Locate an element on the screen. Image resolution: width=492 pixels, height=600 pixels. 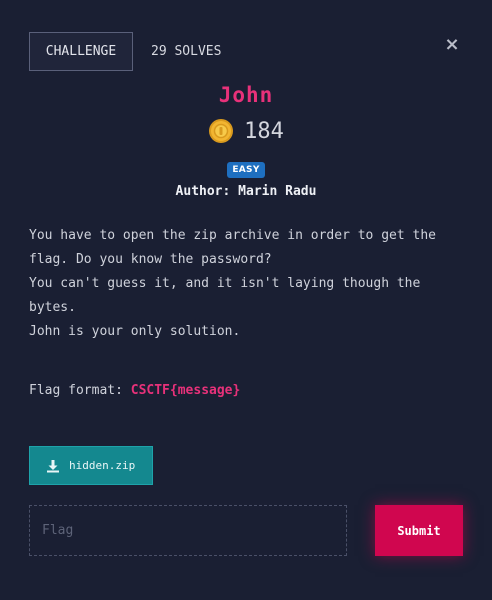
difficulty-row: EASY is located at coordinates (246, 170).